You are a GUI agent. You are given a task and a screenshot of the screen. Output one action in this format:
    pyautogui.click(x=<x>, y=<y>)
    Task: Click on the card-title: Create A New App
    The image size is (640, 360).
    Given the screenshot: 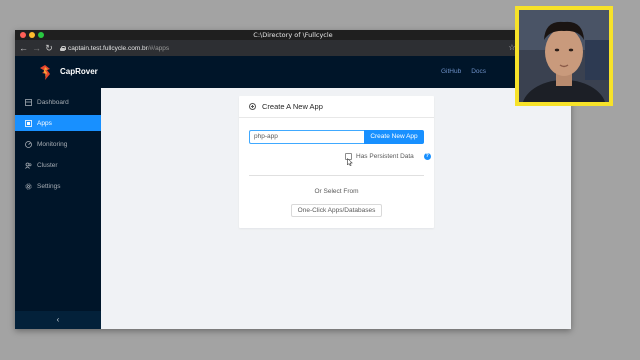 What is the action you would take?
    pyautogui.click(x=292, y=106)
    